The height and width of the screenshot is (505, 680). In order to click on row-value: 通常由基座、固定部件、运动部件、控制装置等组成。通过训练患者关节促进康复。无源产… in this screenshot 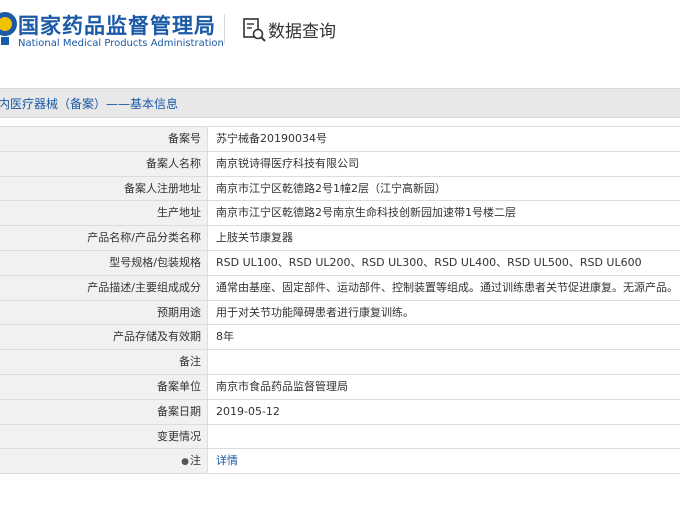, I will do `click(447, 287)`.